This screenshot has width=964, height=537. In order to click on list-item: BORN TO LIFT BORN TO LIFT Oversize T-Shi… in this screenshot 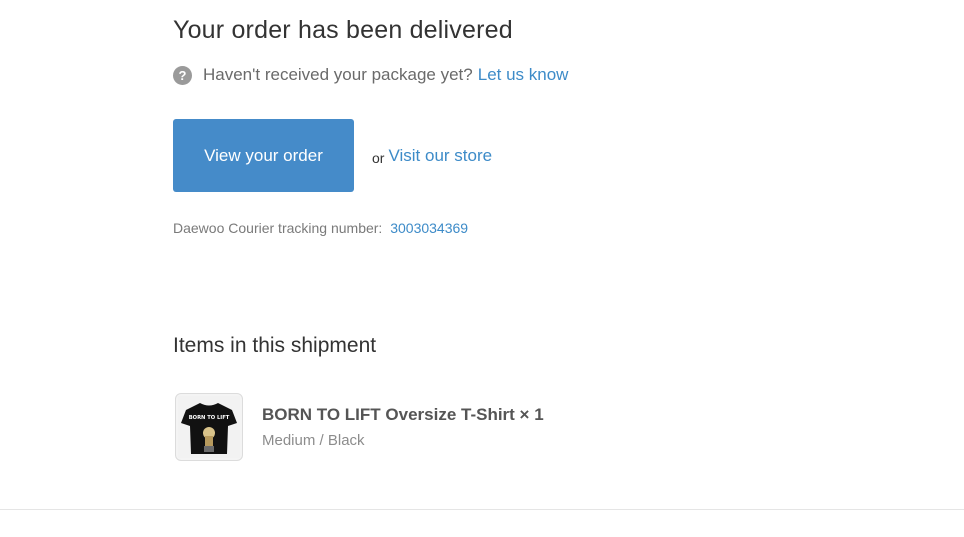, I will do `click(359, 427)`.